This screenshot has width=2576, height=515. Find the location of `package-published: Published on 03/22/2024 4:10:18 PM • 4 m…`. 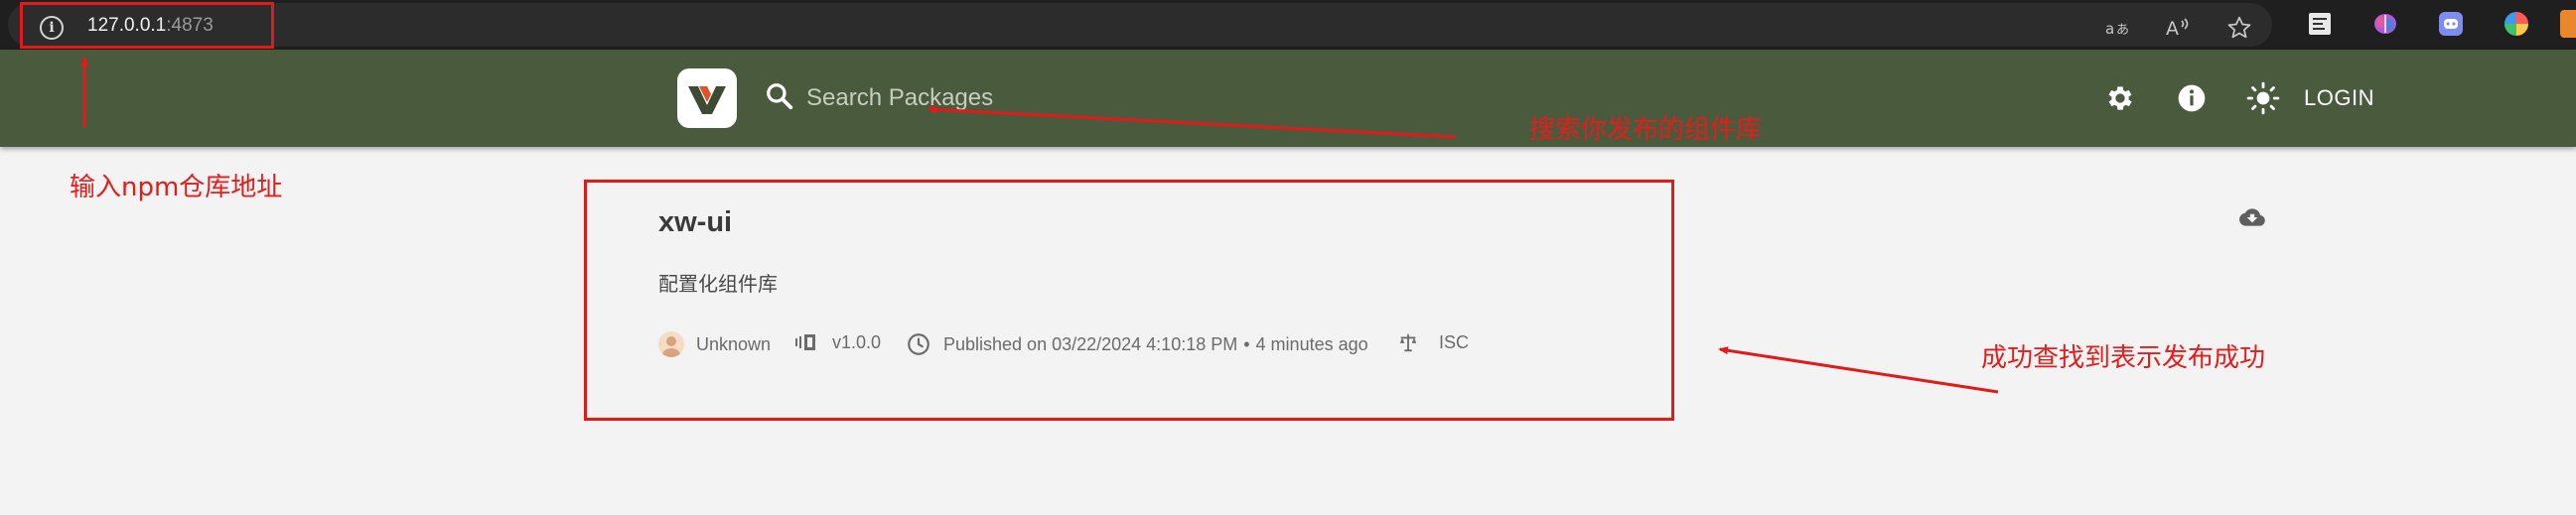

package-published: Published on 03/22/2024 4:10:18 PM • 4 m… is located at coordinates (1137, 344).